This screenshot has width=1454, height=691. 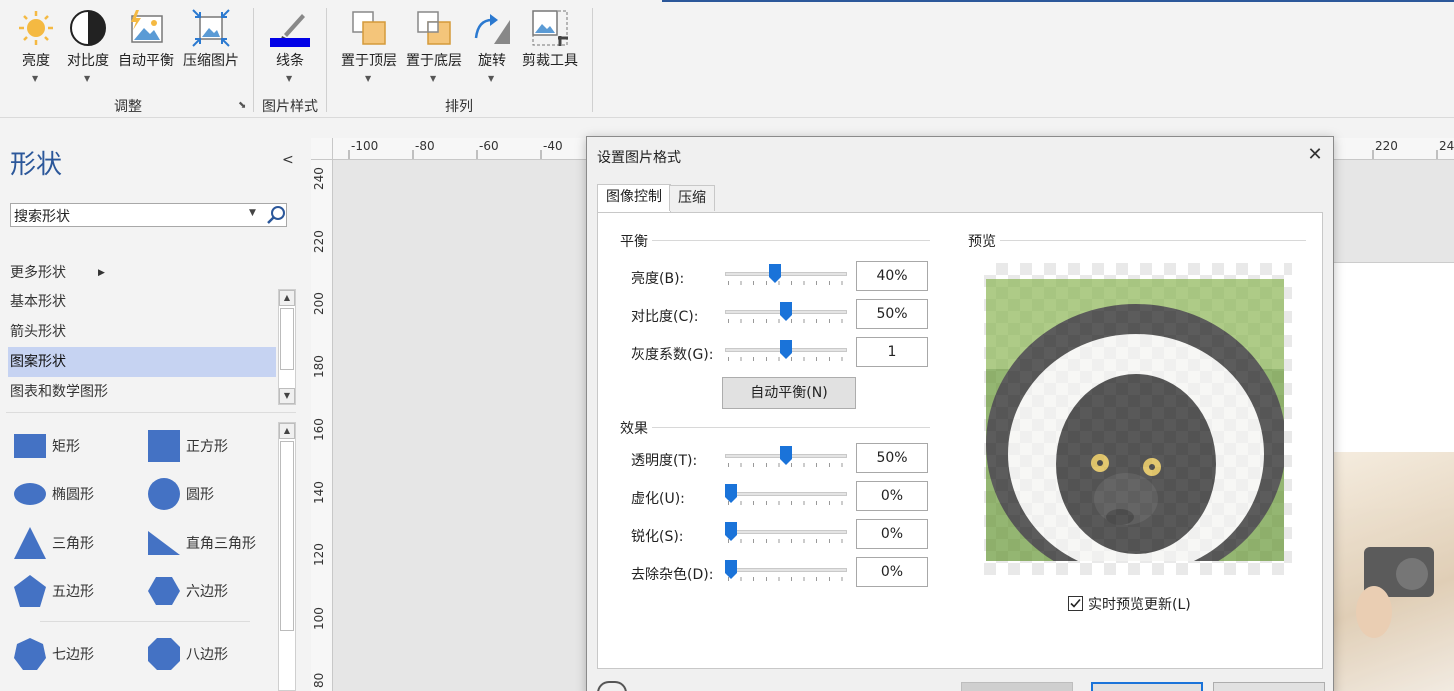 I want to click on stencil-item-chart-math-shapes: 图表和数学图形, so click(x=142, y=392).